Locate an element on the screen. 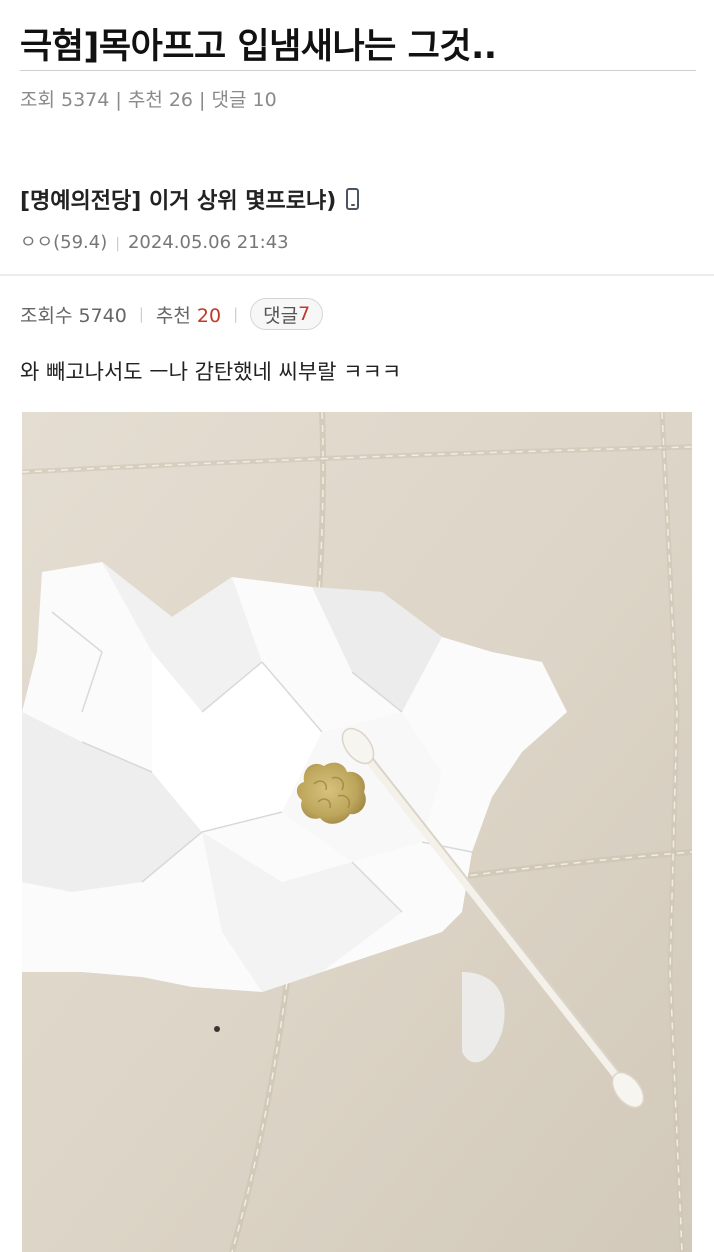 This screenshot has width=714, height=1252. quoted-post-body: 와 빼고나서도 ㅡ나 감탄했네 씨부랄 ㅋㅋㅋ is located at coordinates (211, 372).